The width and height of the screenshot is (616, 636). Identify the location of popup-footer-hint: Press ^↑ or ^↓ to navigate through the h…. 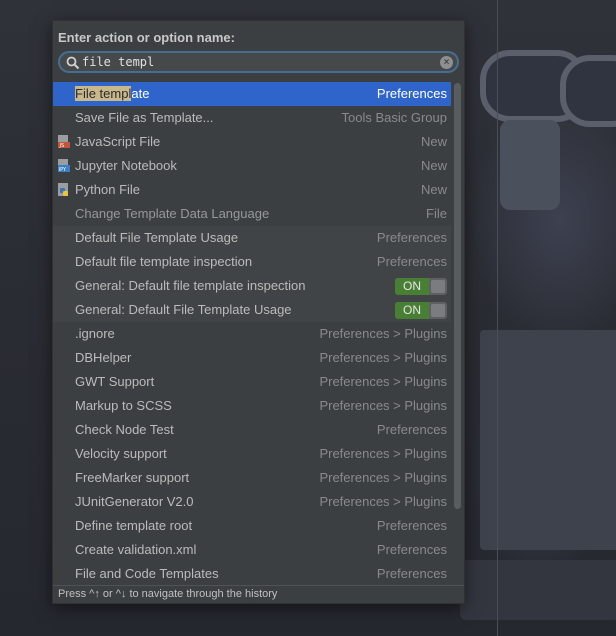
(258, 594).